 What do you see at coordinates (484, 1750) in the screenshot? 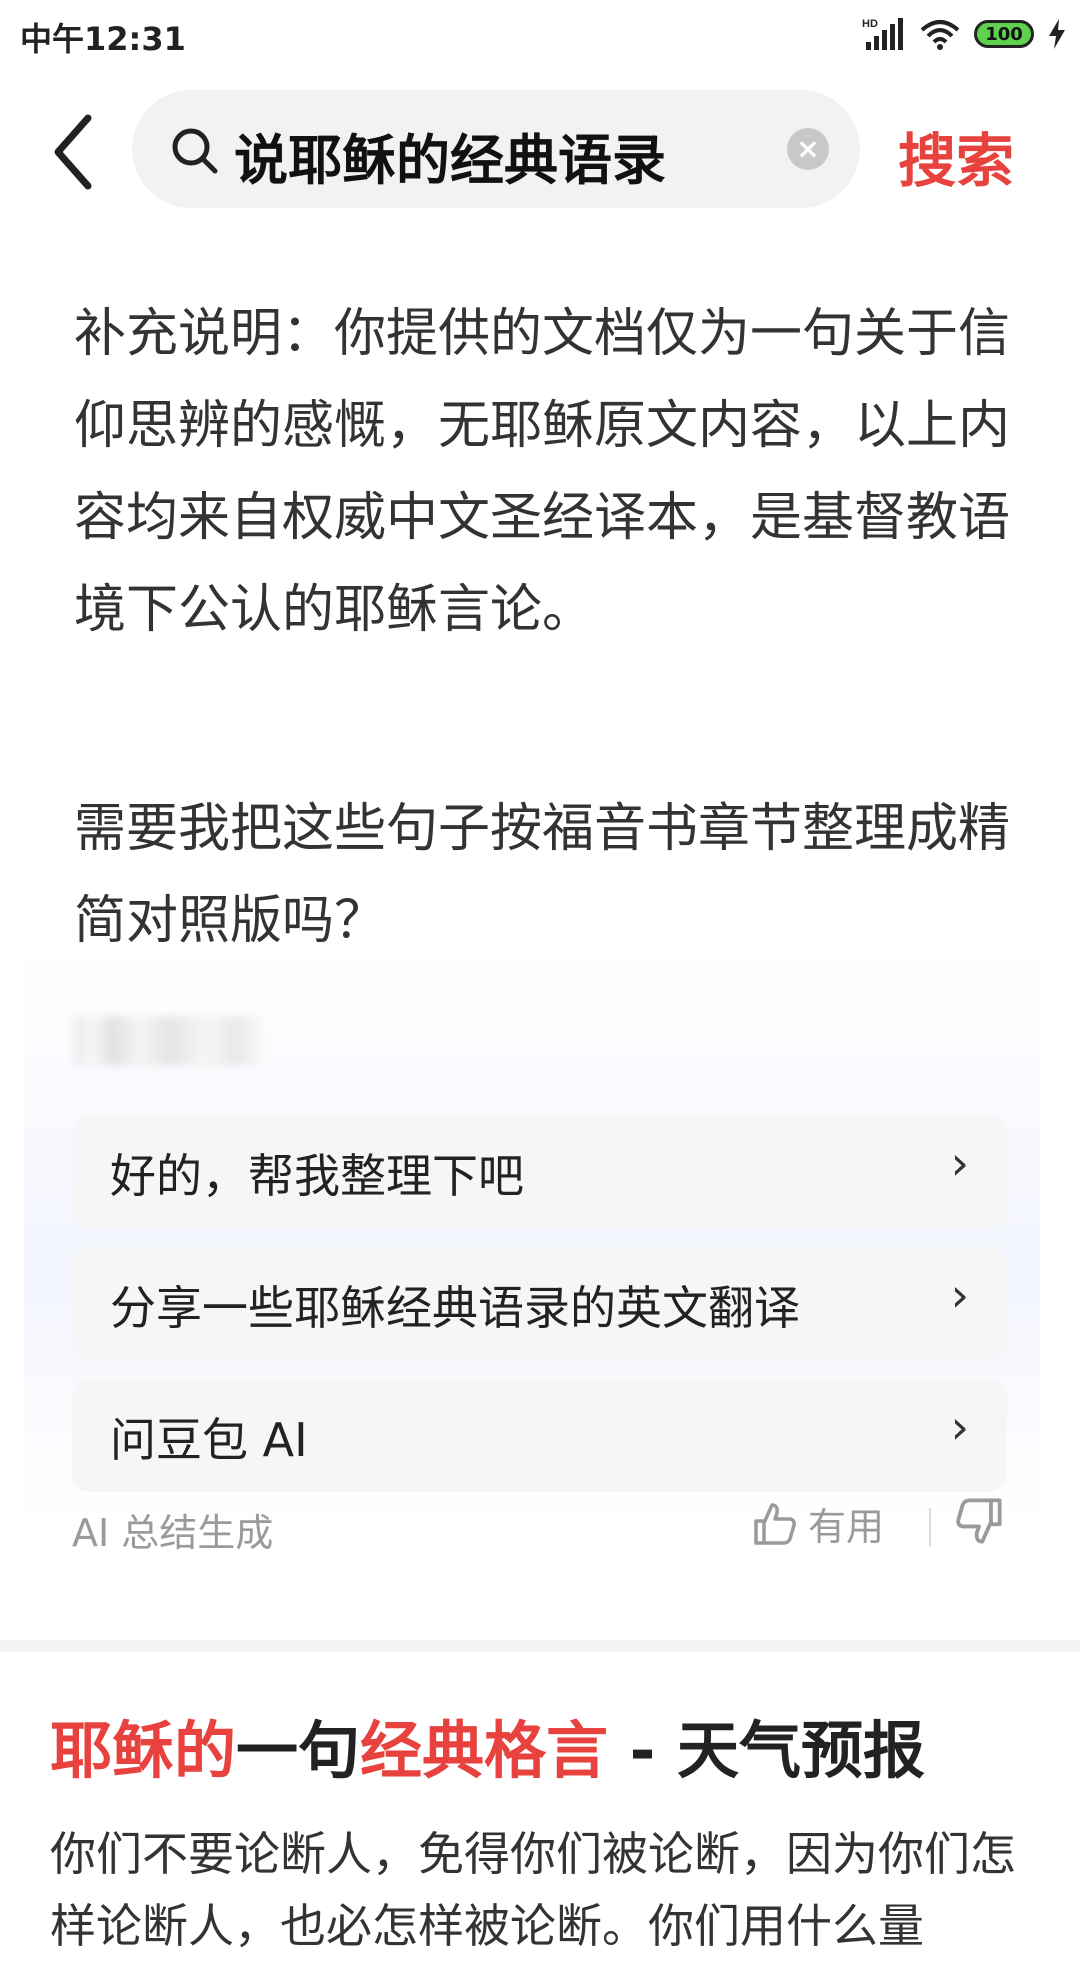
I see `title-highlight: 经典格言` at bounding box center [484, 1750].